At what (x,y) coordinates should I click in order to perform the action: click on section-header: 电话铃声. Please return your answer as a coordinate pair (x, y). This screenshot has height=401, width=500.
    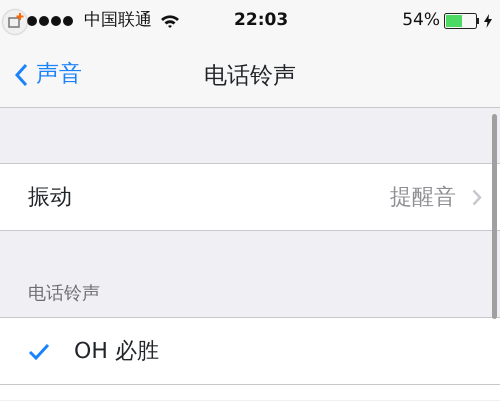
    Looking at the image, I should click on (64, 294).